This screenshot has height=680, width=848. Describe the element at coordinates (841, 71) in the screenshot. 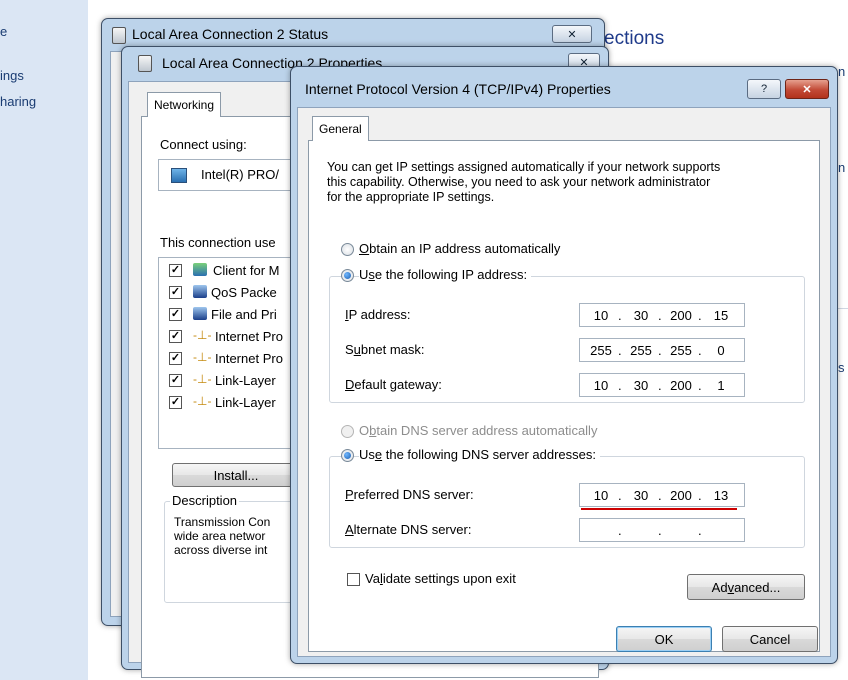

I see `control-panel-link-a: n` at that location.